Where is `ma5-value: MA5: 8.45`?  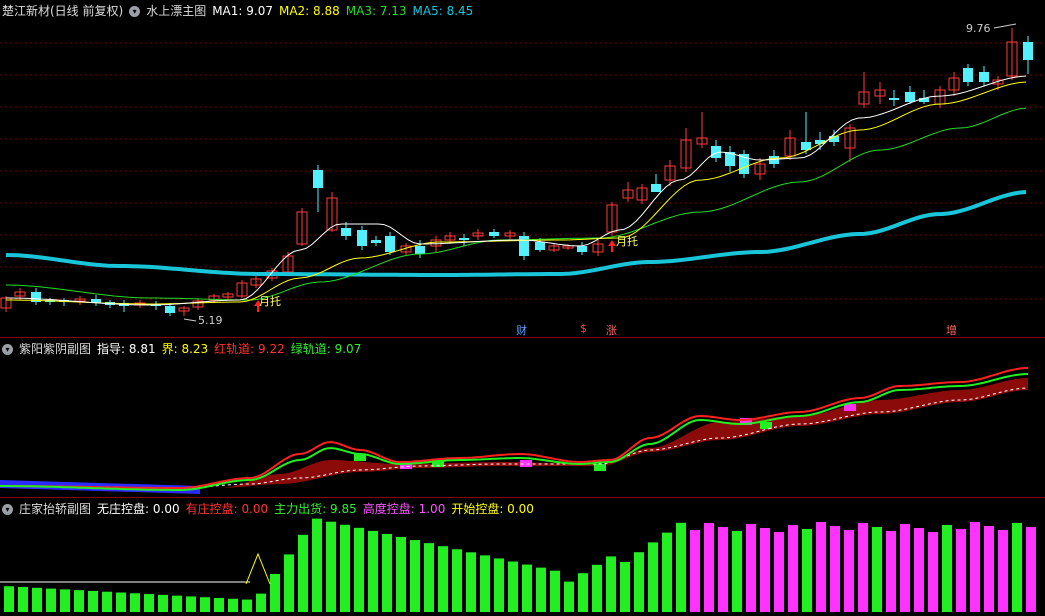 ma5-value: MA5: 8.45 is located at coordinates (443, 11).